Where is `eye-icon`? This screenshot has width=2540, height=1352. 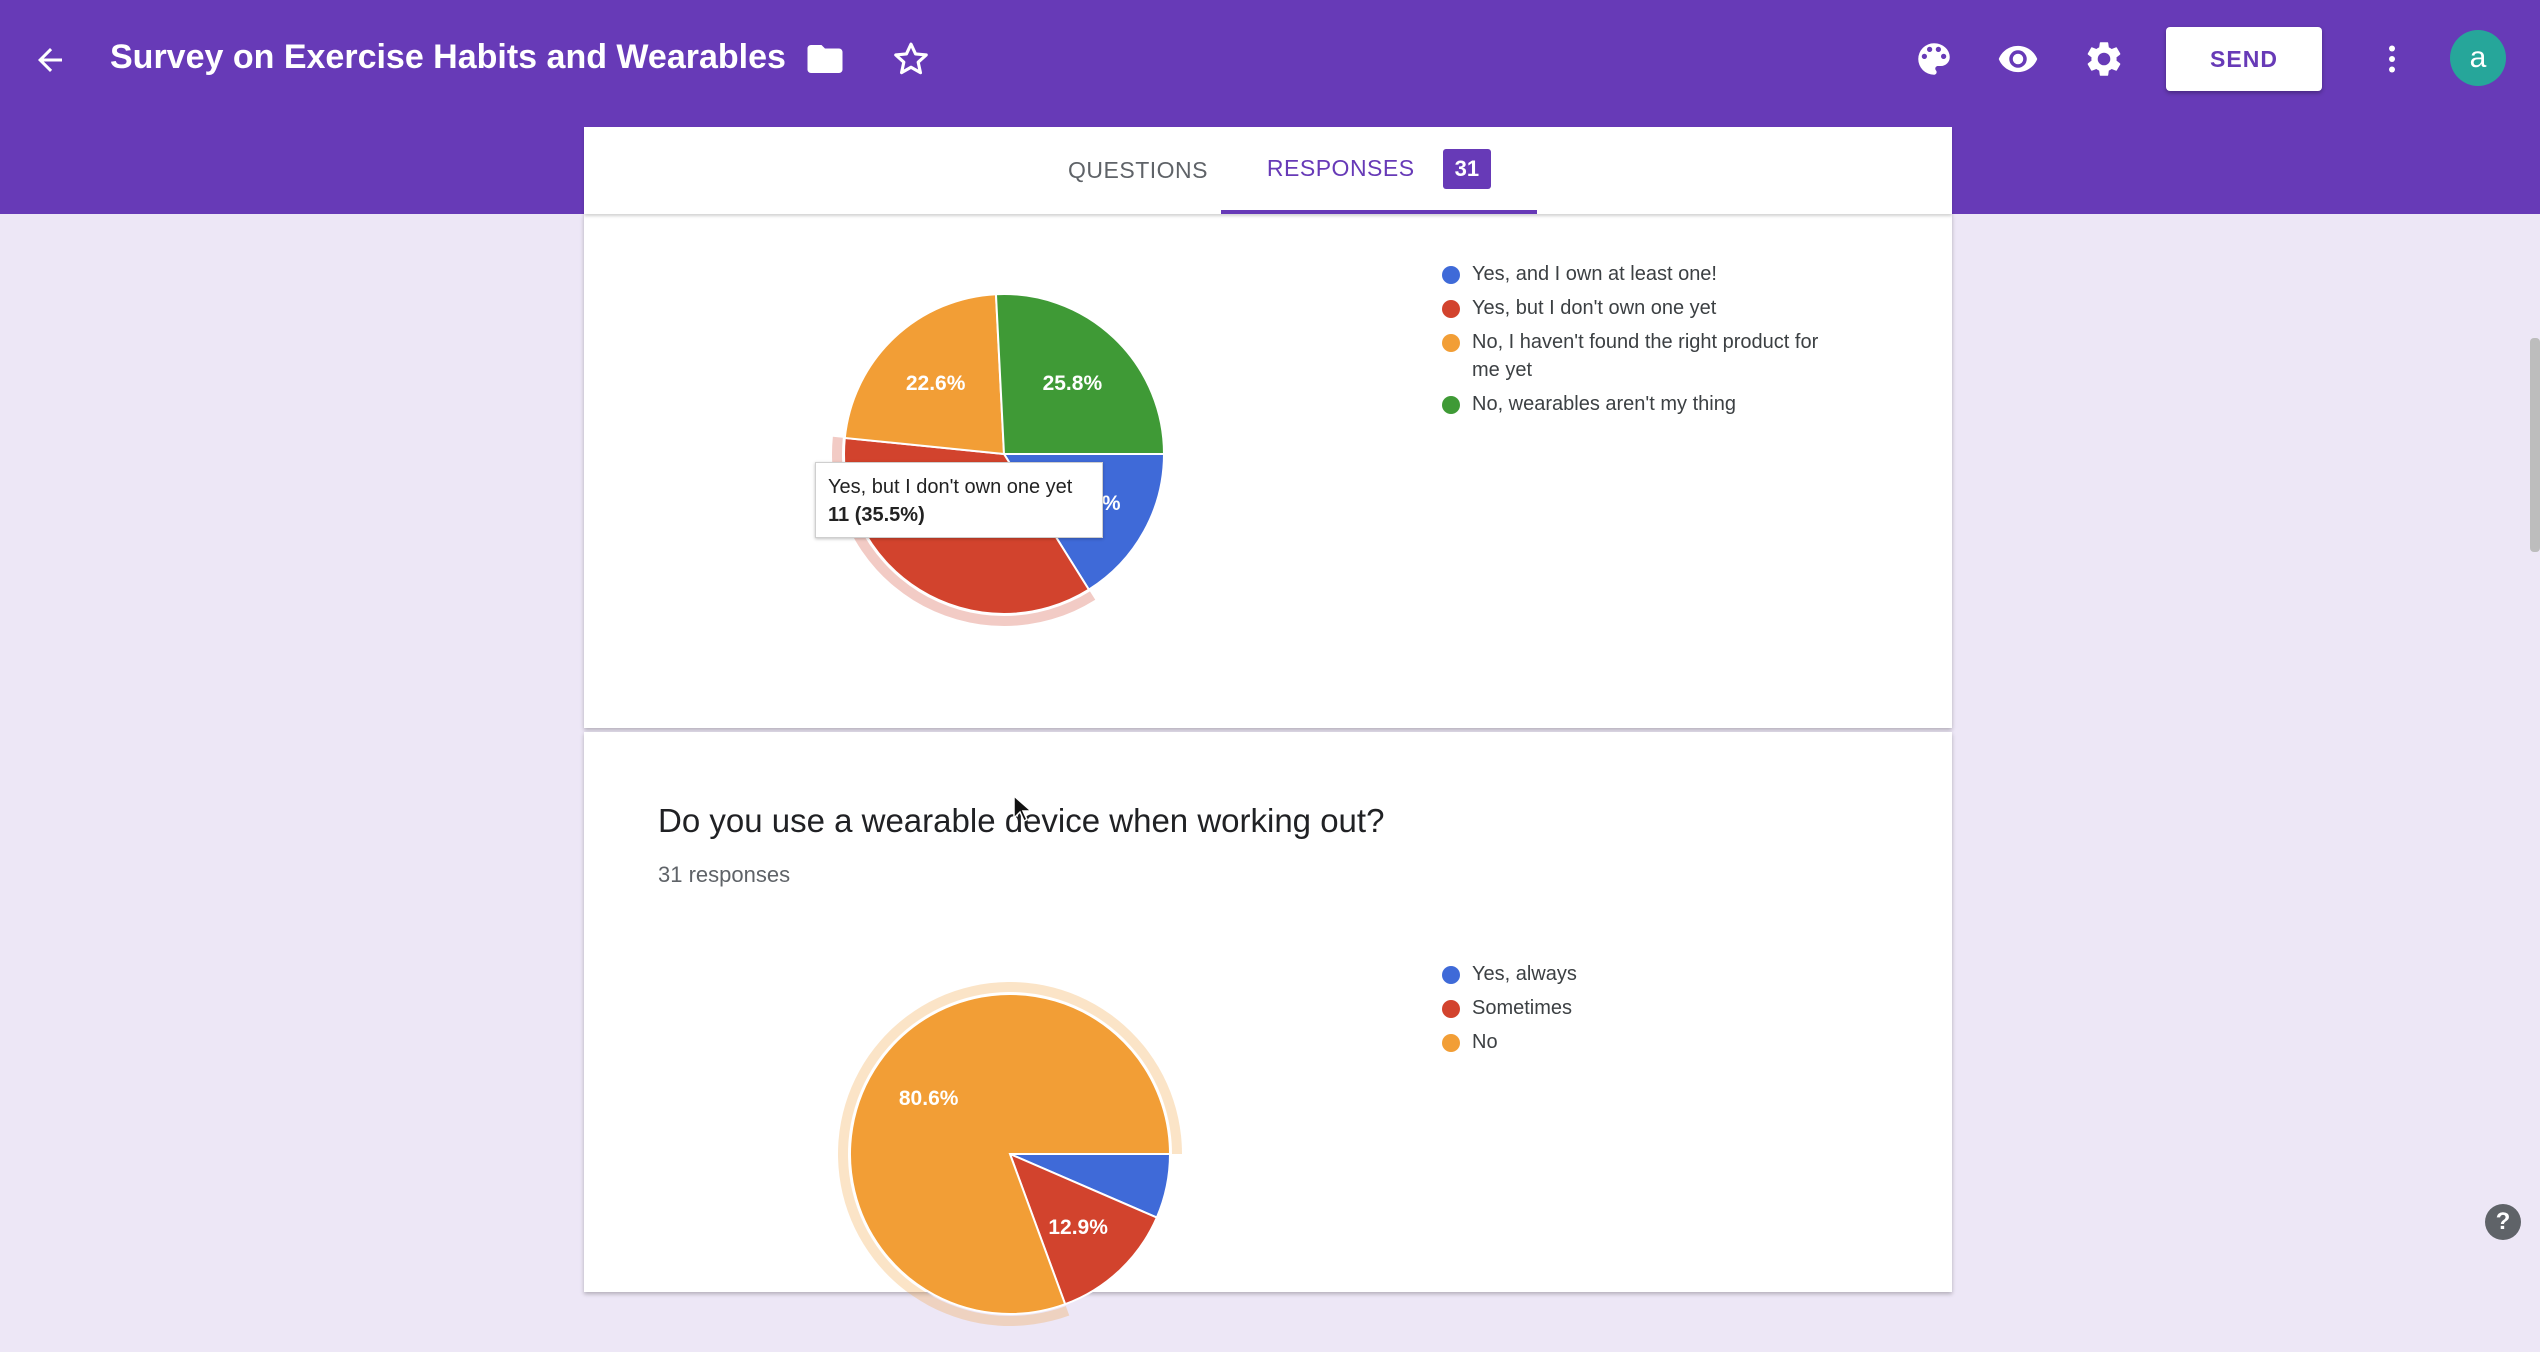 eye-icon is located at coordinates (2018, 59).